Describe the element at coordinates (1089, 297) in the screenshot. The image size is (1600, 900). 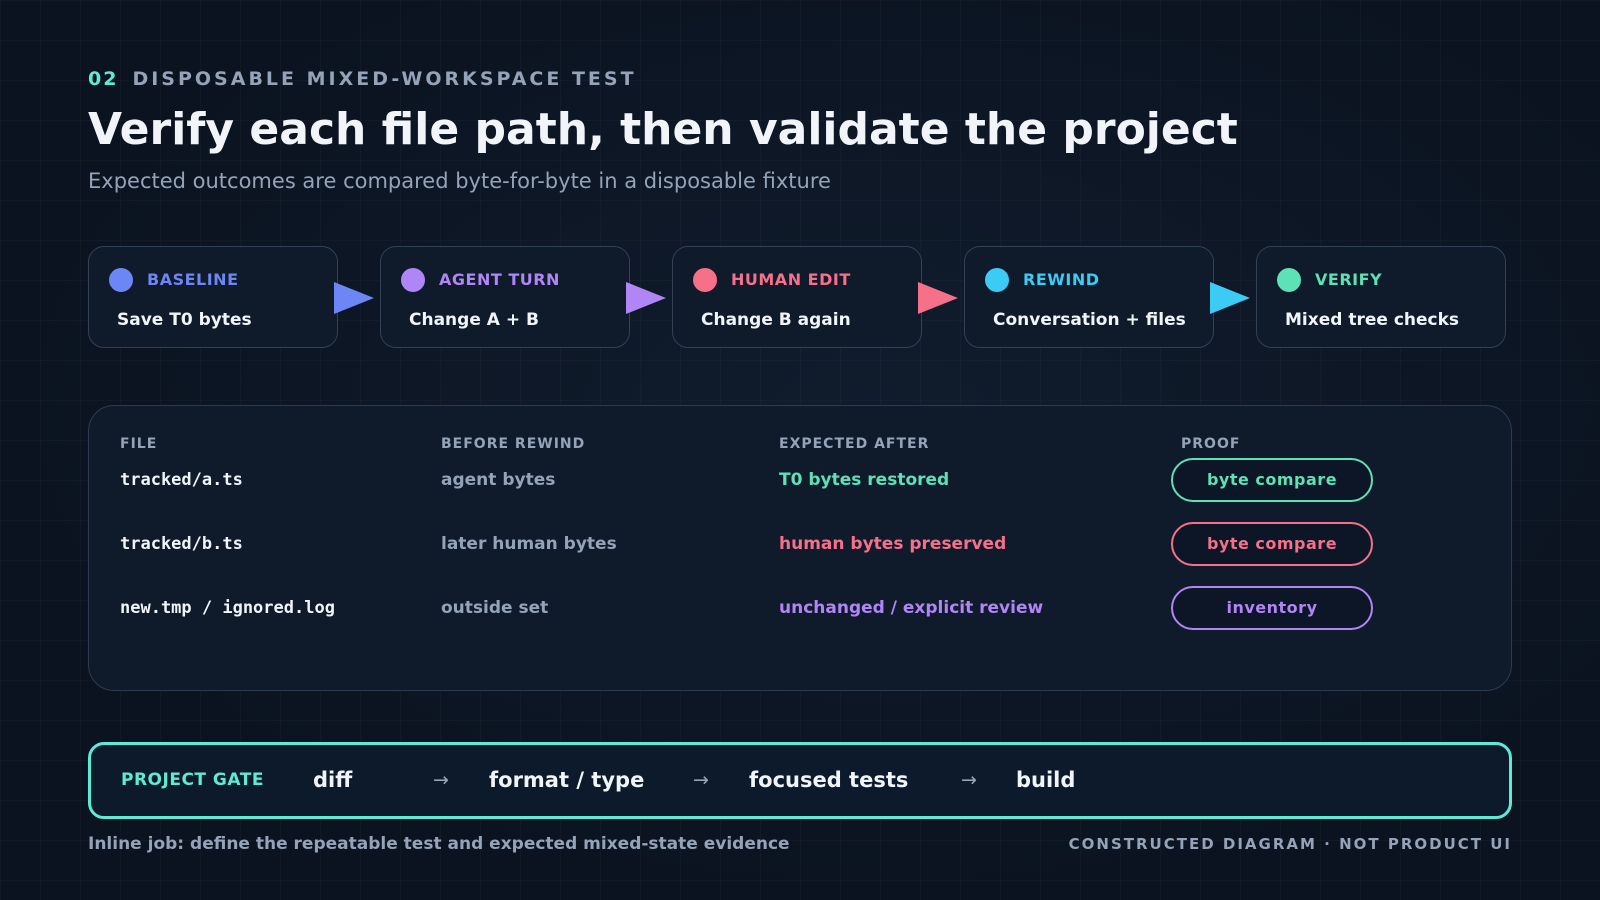
I see `stage-rewind: REWIND Conversation + files` at that location.